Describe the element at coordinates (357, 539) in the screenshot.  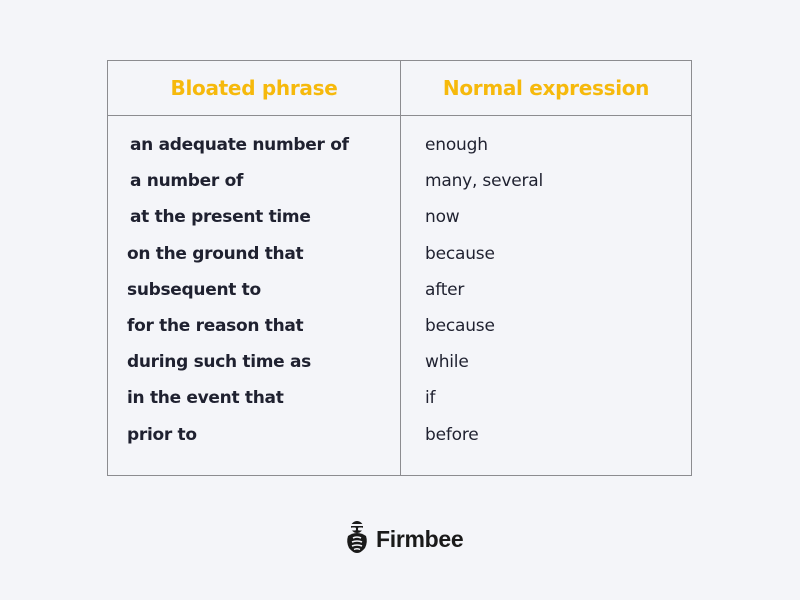
I see `bee-mascot-icon` at that location.